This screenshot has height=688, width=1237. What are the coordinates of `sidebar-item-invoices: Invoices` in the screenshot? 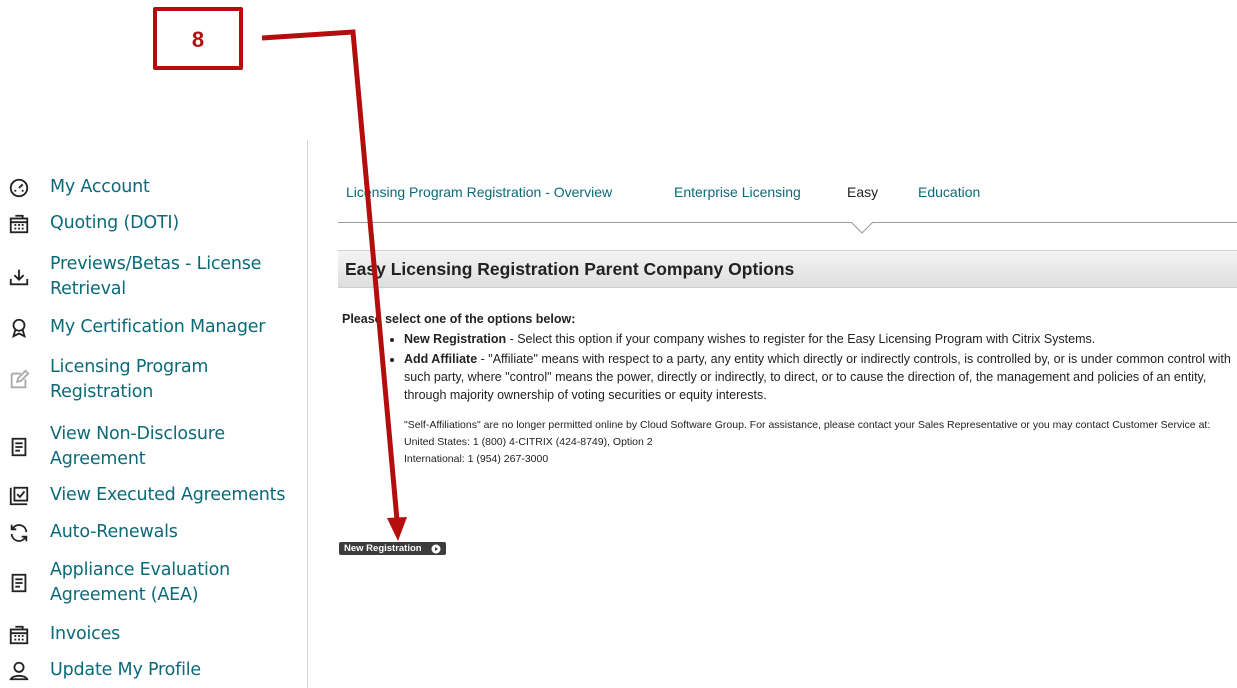 It's located at (64, 635).